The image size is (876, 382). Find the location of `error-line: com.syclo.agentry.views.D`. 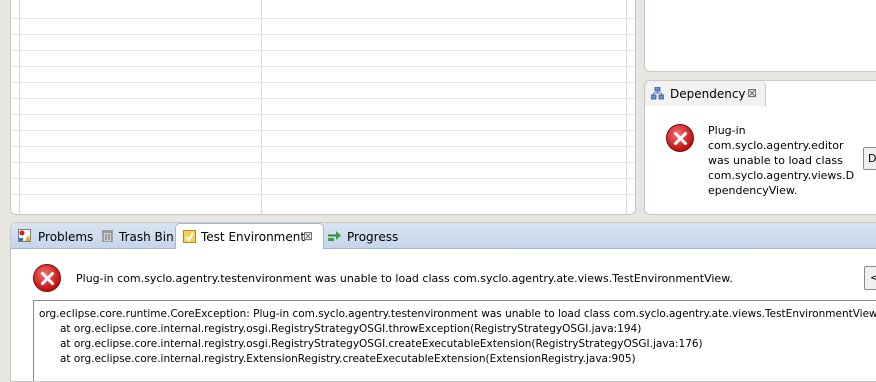

error-line: com.syclo.agentry.views.D is located at coordinates (781, 175).